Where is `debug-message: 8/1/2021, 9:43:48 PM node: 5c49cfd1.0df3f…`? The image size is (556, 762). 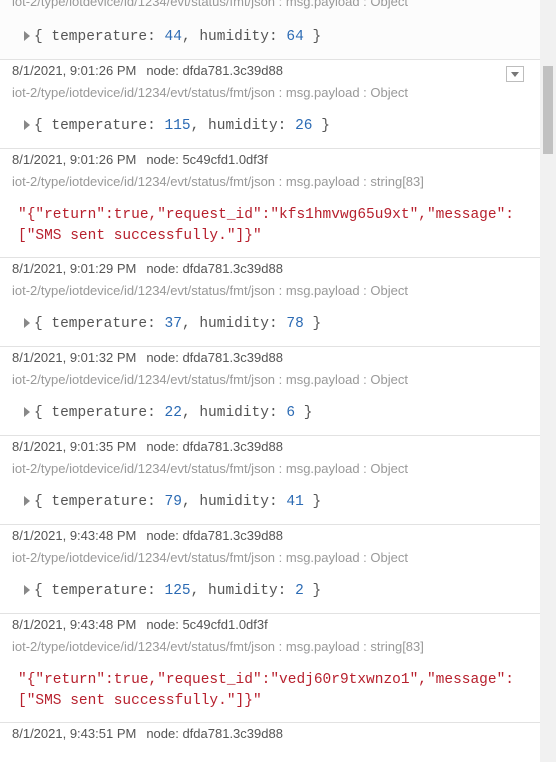
debug-message: 8/1/2021, 9:43:48 PM node: 5c49cfd1.0df3f… is located at coordinates (270, 668).